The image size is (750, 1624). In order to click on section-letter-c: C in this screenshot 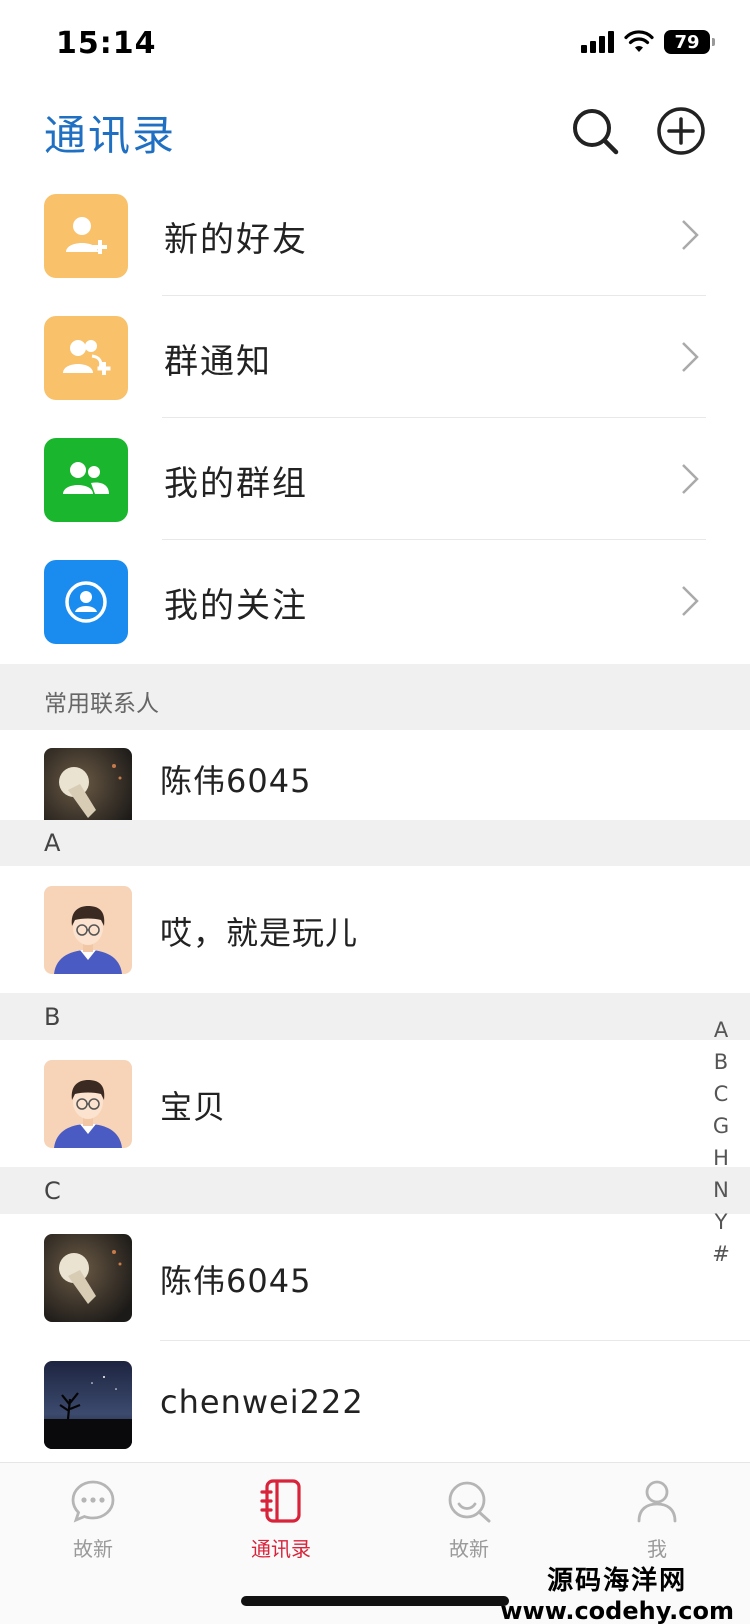, I will do `click(375, 1190)`.